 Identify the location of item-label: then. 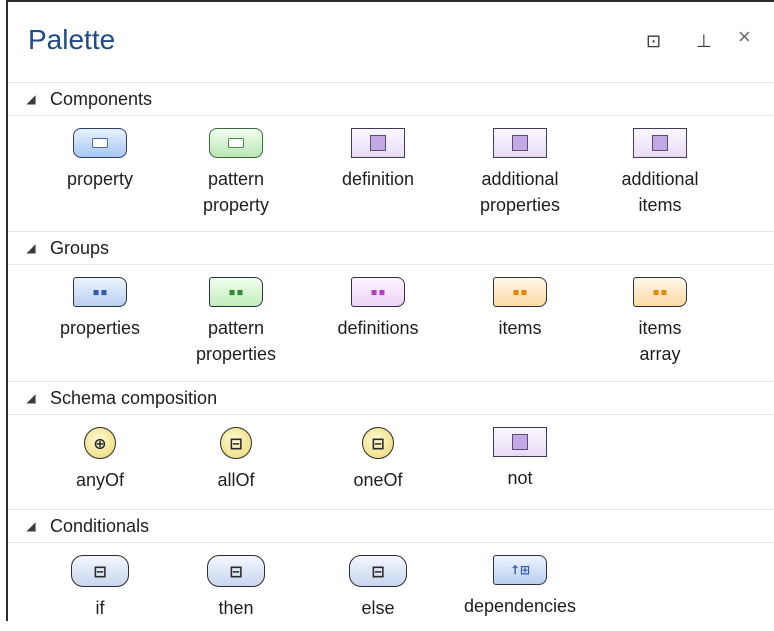
(236, 608).